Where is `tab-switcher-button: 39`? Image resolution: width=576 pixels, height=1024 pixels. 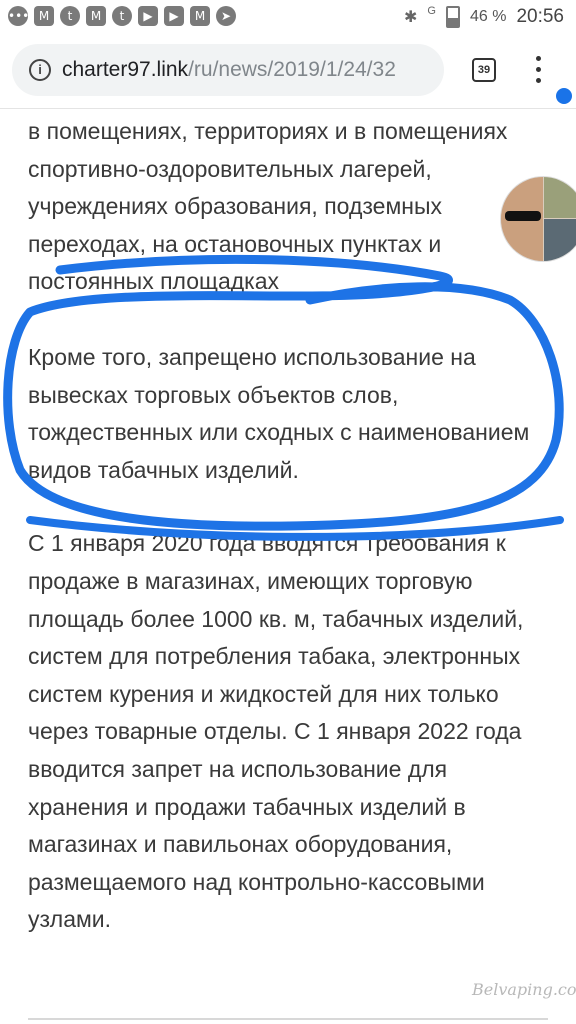
tab-switcher-button: 39 is located at coordinates (484, 70).